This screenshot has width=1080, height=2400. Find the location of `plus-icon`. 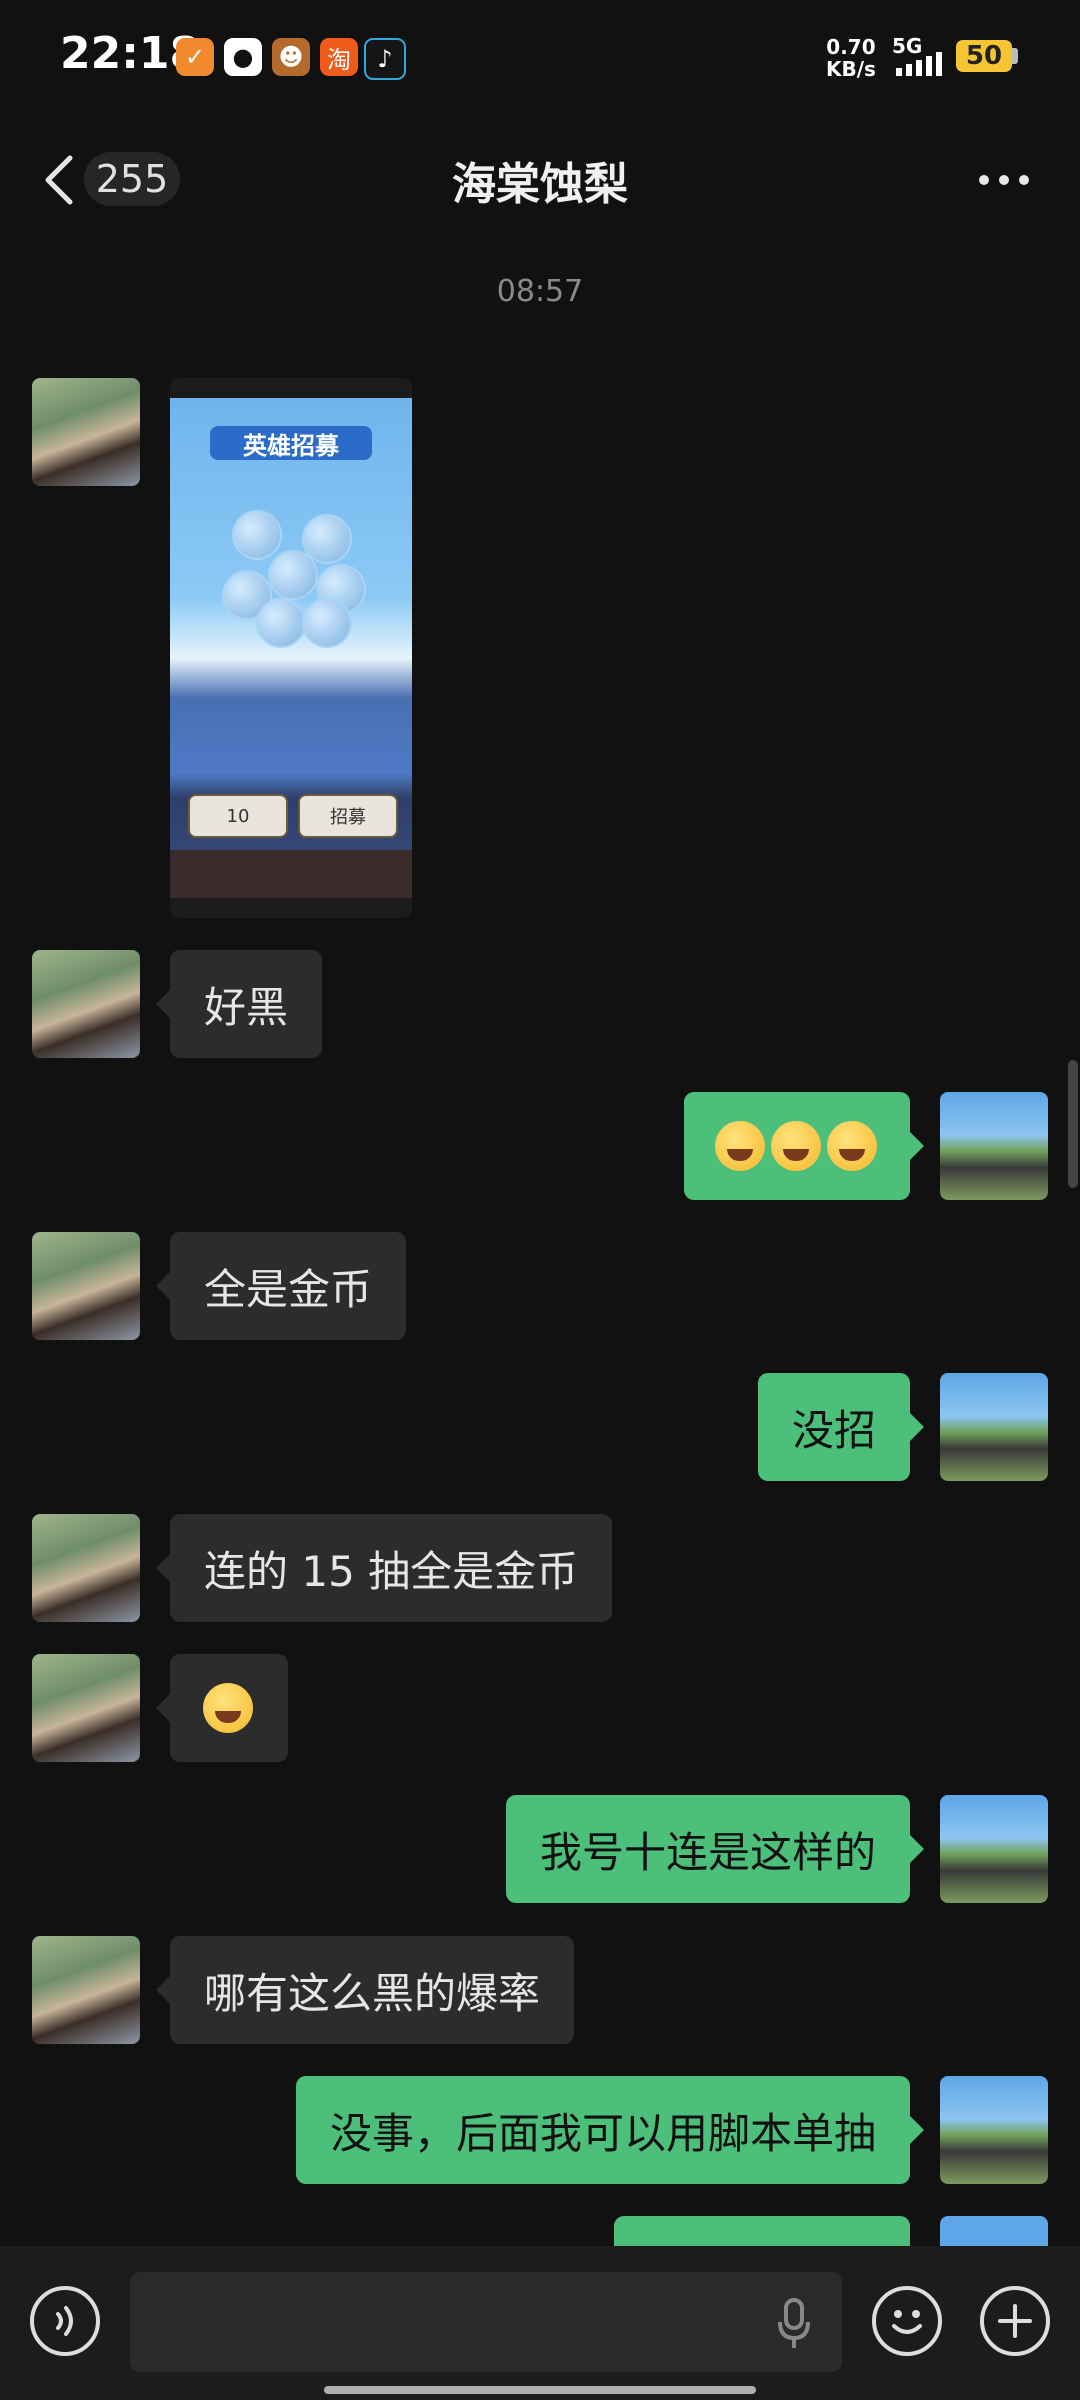

plus-icon is located at coordinates (1015, 2321).